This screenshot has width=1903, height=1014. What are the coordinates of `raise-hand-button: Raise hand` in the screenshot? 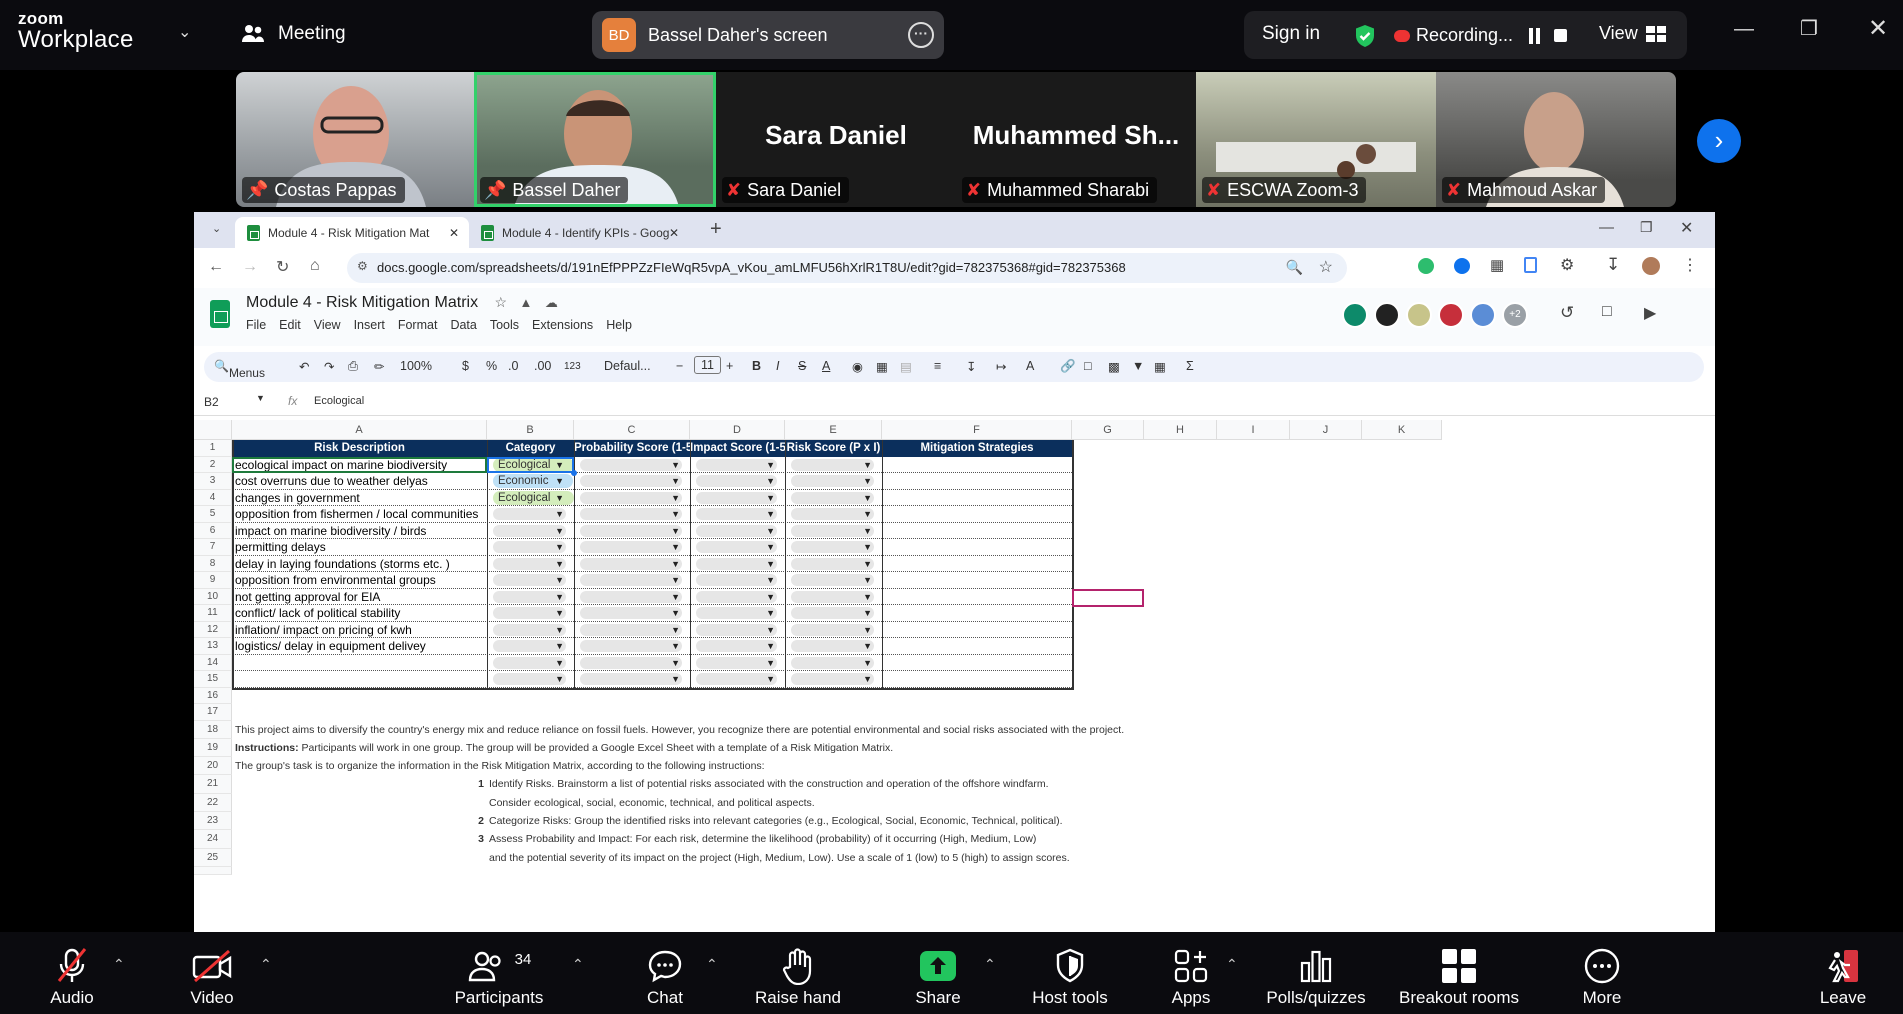 It's located at (798, 977).